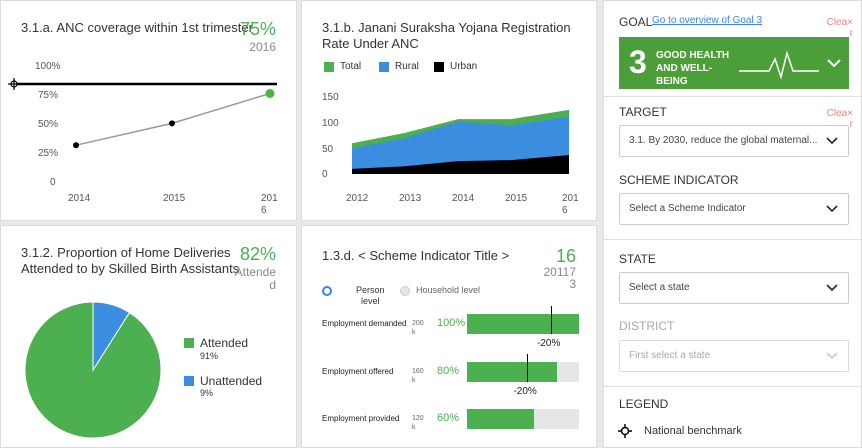  Describe the element at coordinates (840, 28) in the screenshot. I see `clear-goal-button: Clea× r` at that location.